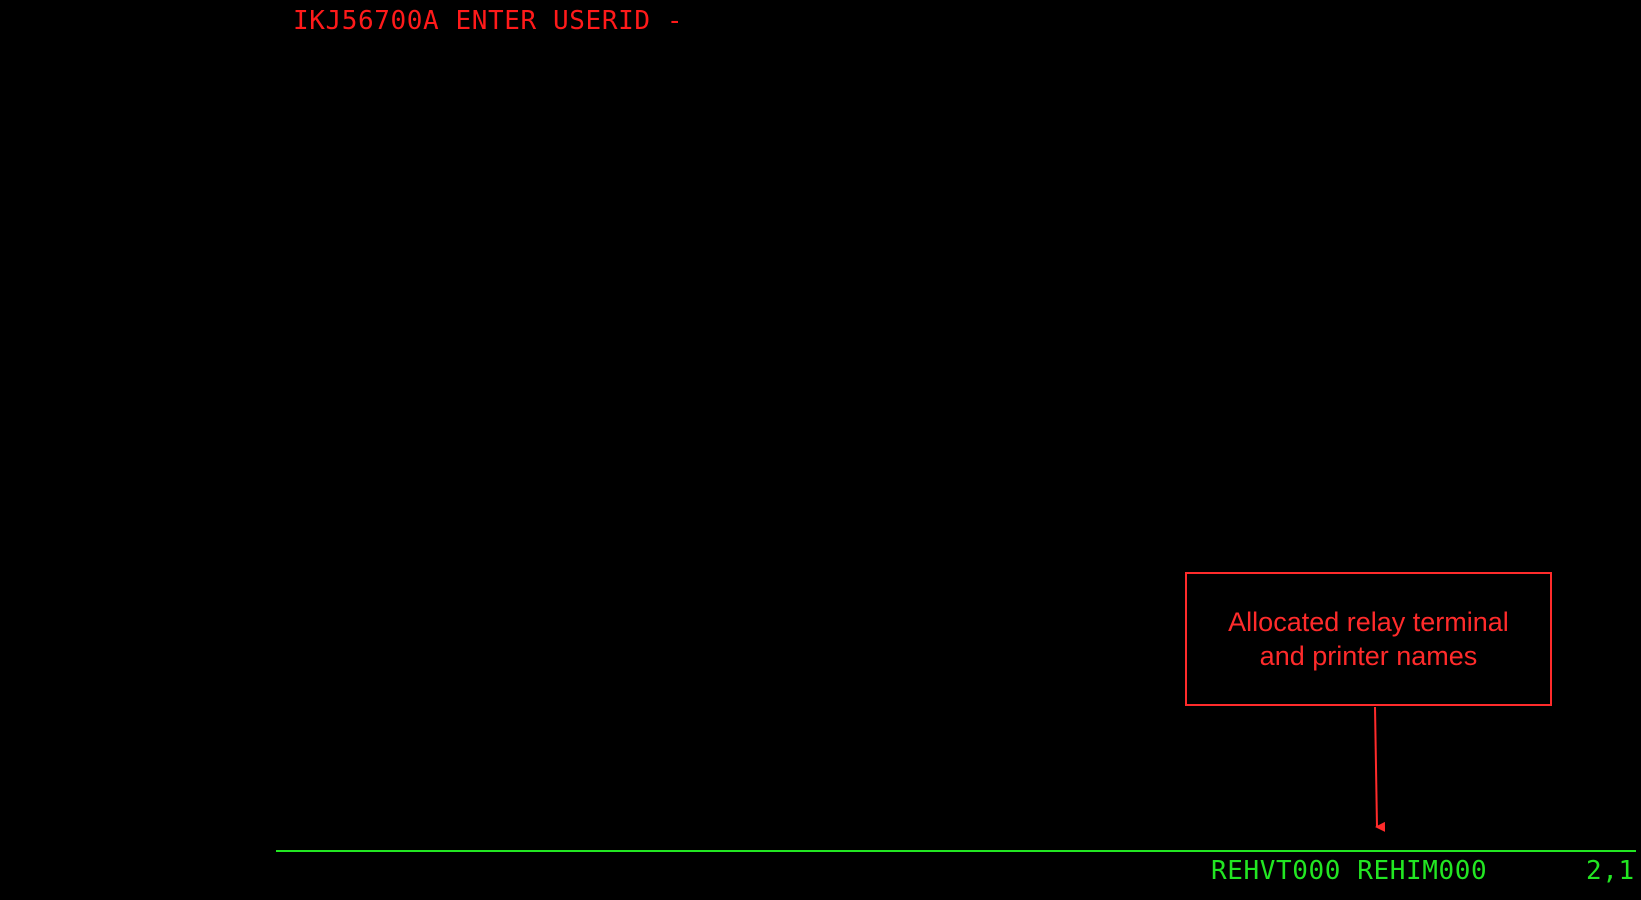 The image size is (1641, 900). I want to click on cursor-position: 2,1, so click(1610, 871).